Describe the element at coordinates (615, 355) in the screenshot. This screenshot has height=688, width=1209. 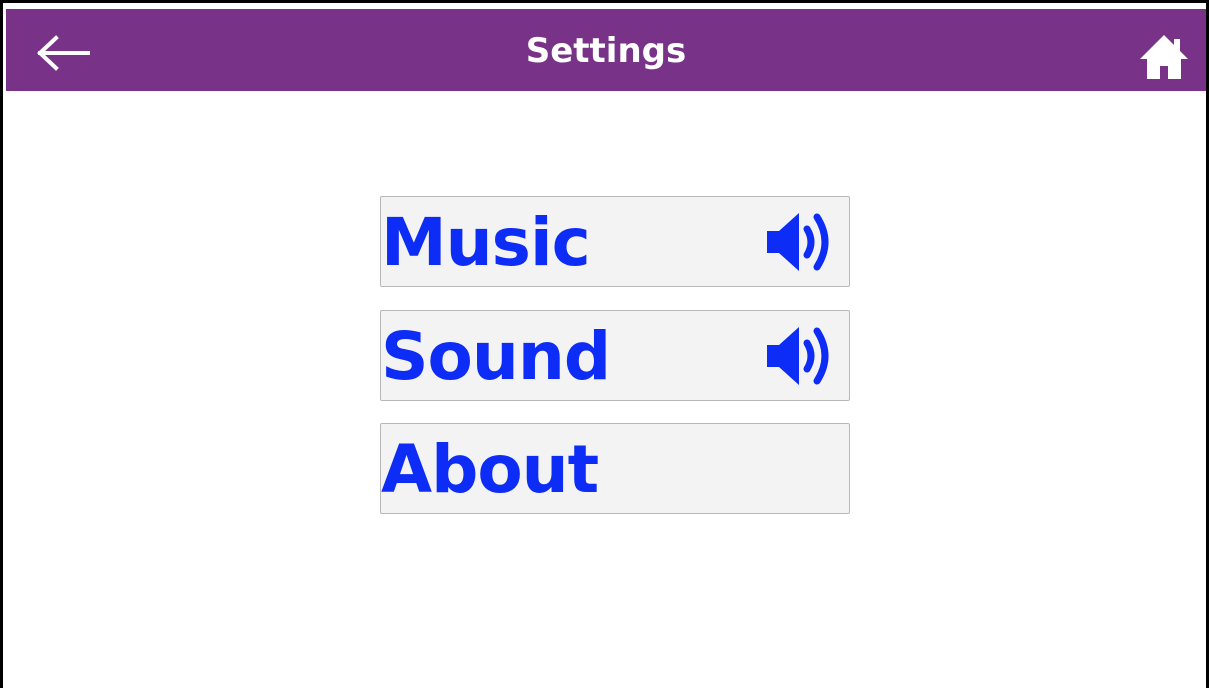
I see `sound-toggle-button: Sound` at that location.